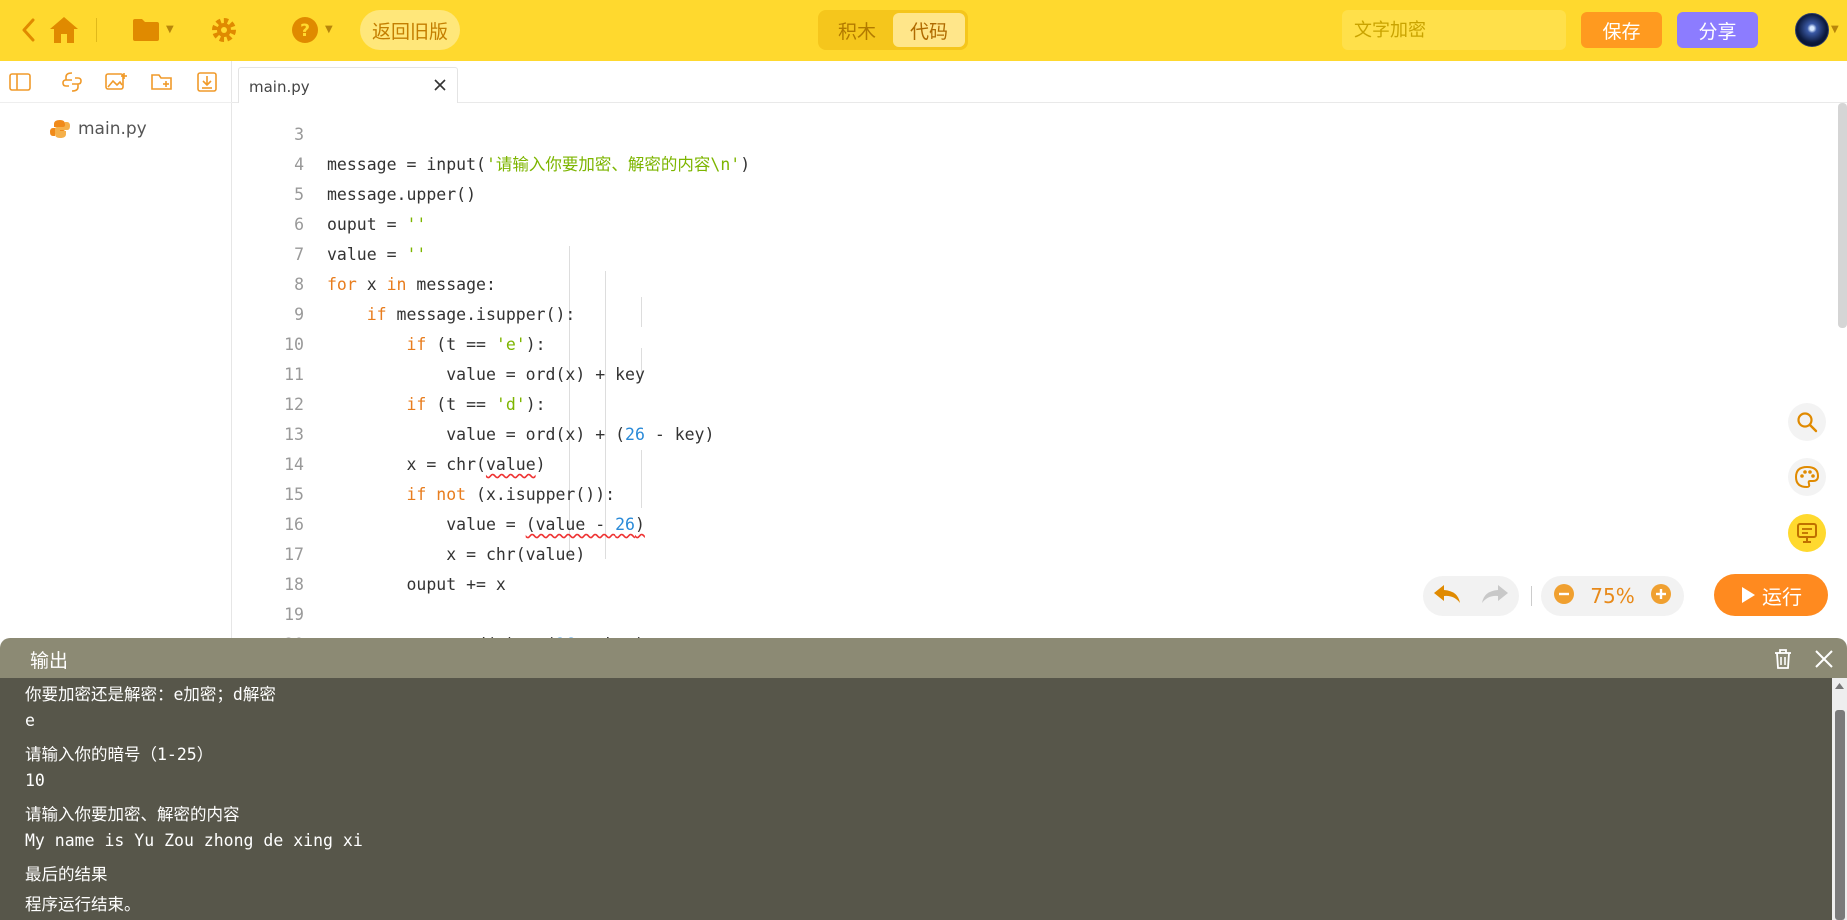 The image size is (1847, 920). What do you see at coordinates (1027, 138) in the screenshot?
I see `code-line: 3 message = input('请输入你要加密、解密的内容\n')` at bounding box center [1027, 138].